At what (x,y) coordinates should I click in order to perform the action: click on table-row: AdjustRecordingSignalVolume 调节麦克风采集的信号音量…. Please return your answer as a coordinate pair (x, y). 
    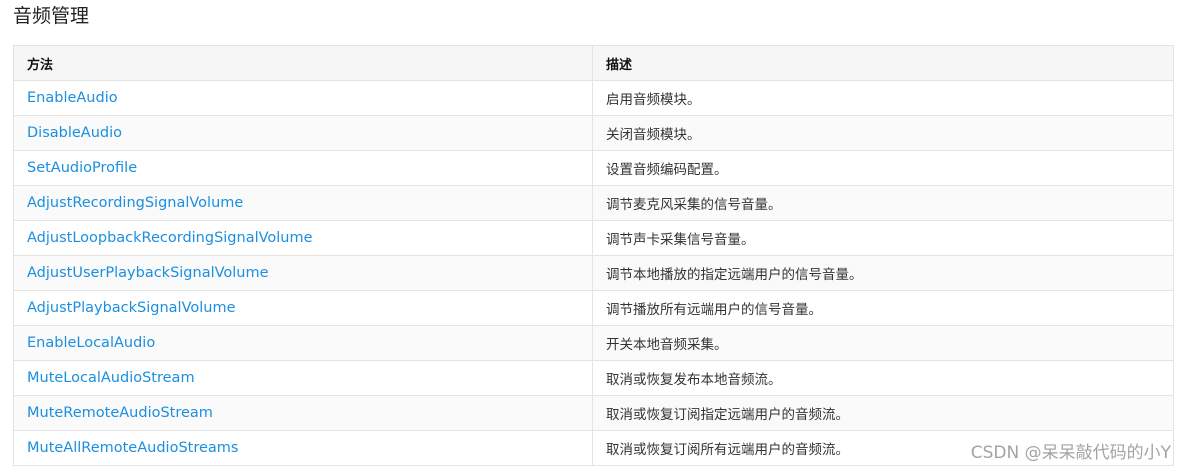
    Looking at the image, I should click on (593, 203).